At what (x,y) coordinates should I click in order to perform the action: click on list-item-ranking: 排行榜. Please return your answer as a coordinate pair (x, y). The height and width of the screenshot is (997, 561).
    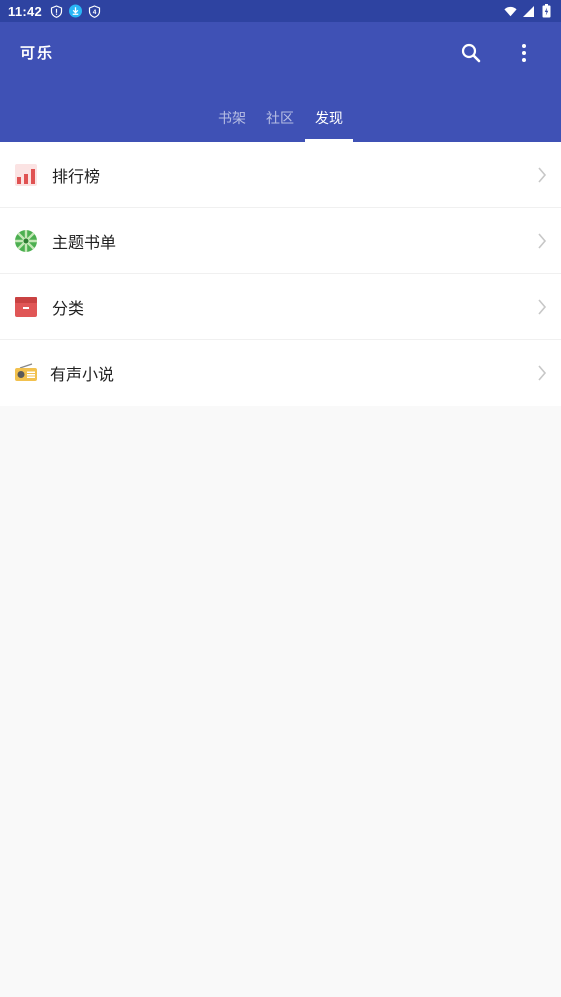
    Looking at the image, I should click on (280, 175).